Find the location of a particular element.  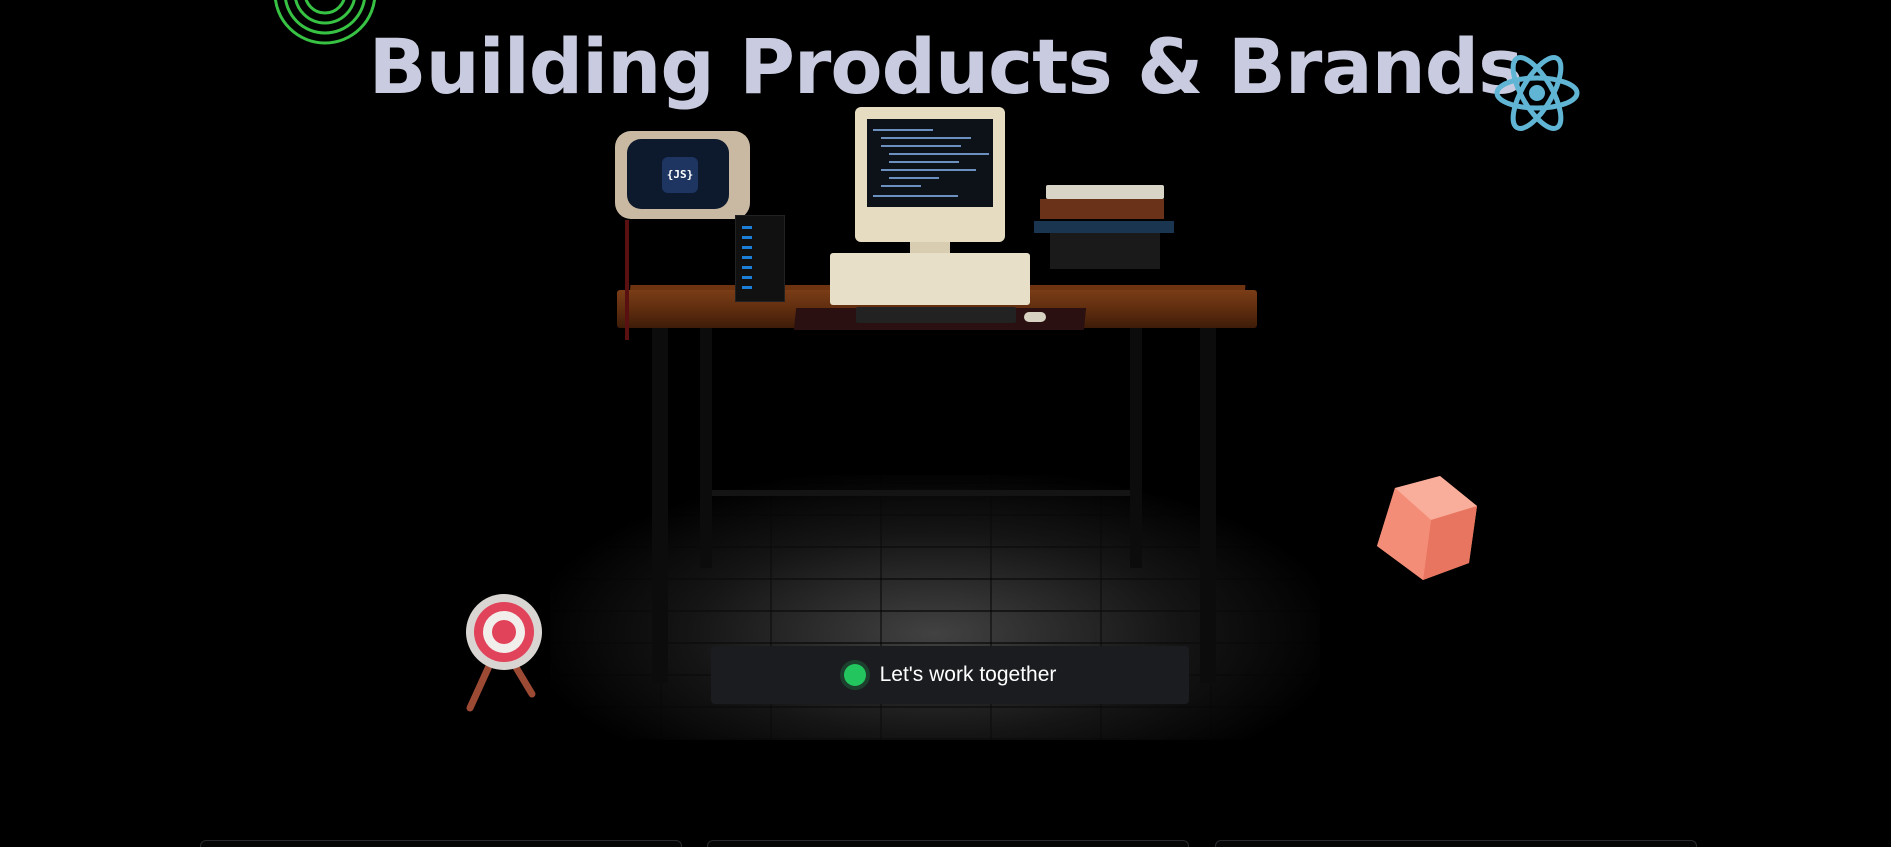

radio-stack is located at coordinates (1104, 227).